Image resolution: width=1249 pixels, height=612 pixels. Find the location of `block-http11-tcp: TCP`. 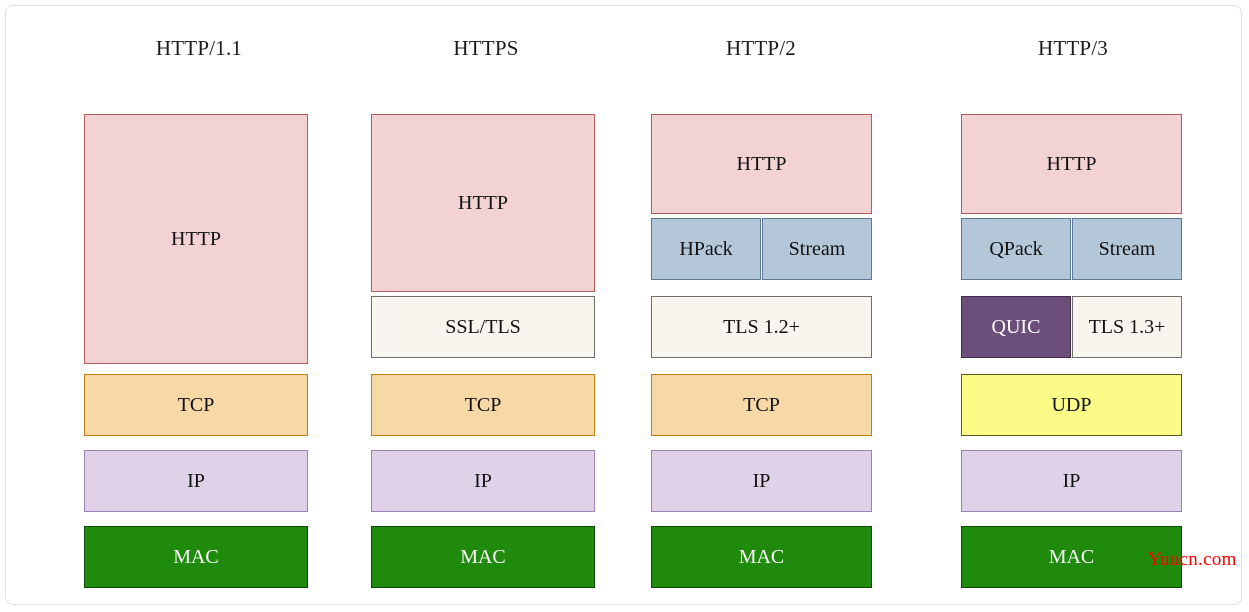

block-http11-tcp: TCP is located at coordinates (196, 405).